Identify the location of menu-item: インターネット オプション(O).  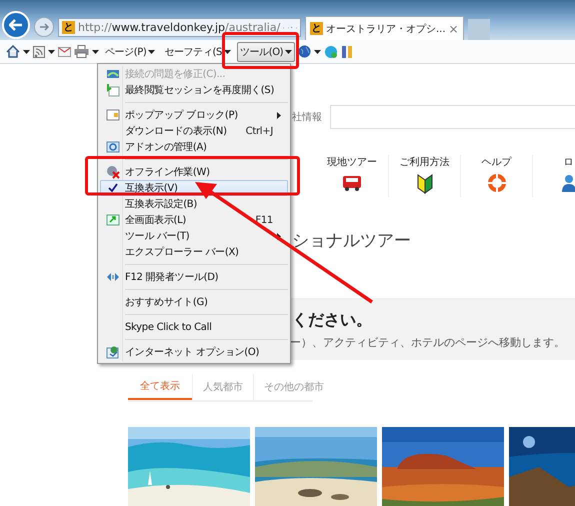
(194, 352).